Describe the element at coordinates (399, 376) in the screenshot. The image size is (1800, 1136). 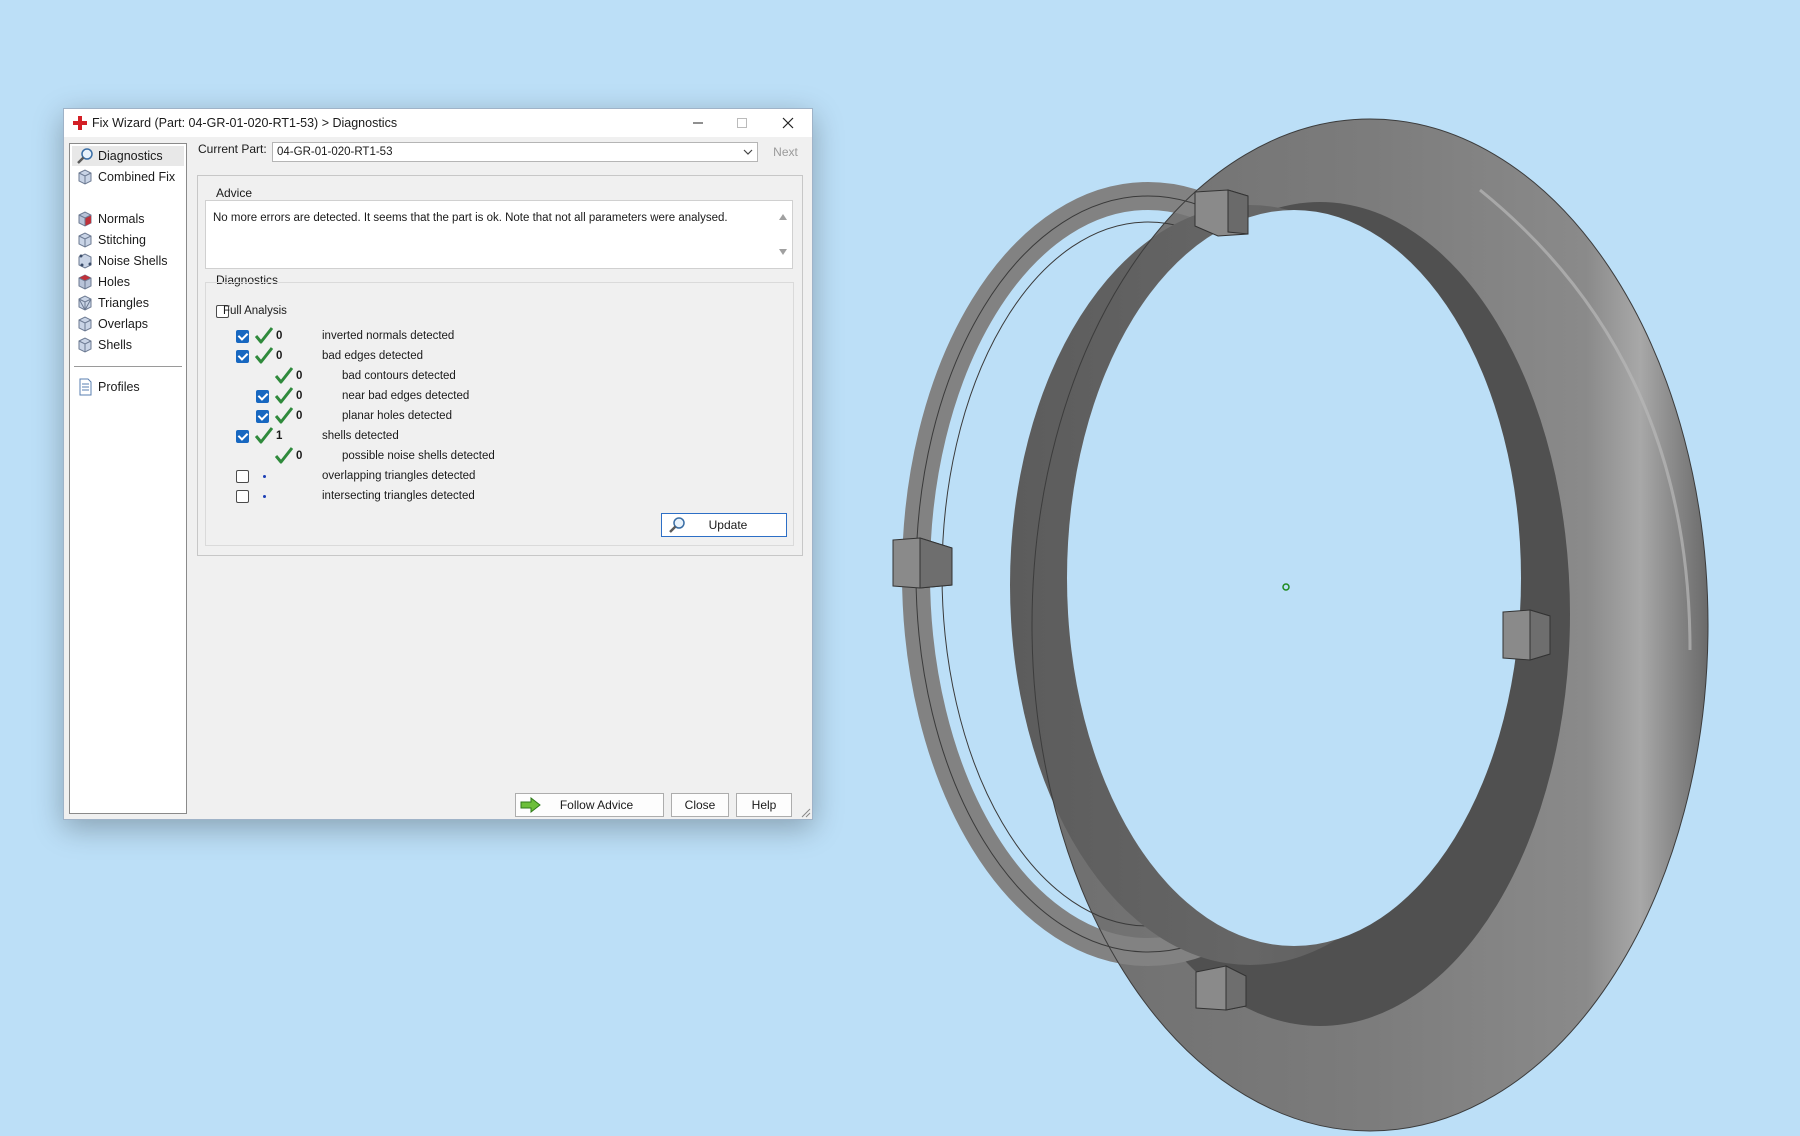
I see `diagnostic-label: bad contours detected` at that location.